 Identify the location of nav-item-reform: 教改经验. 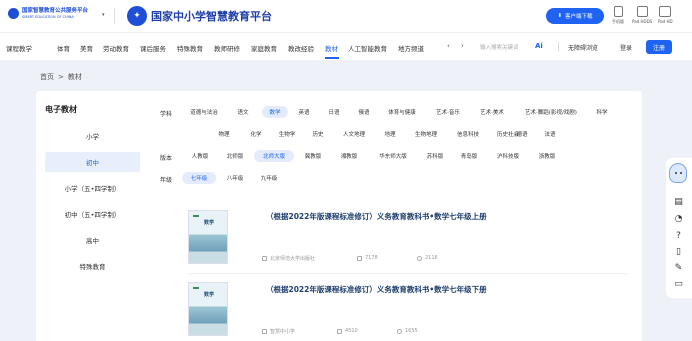
(301, 48).